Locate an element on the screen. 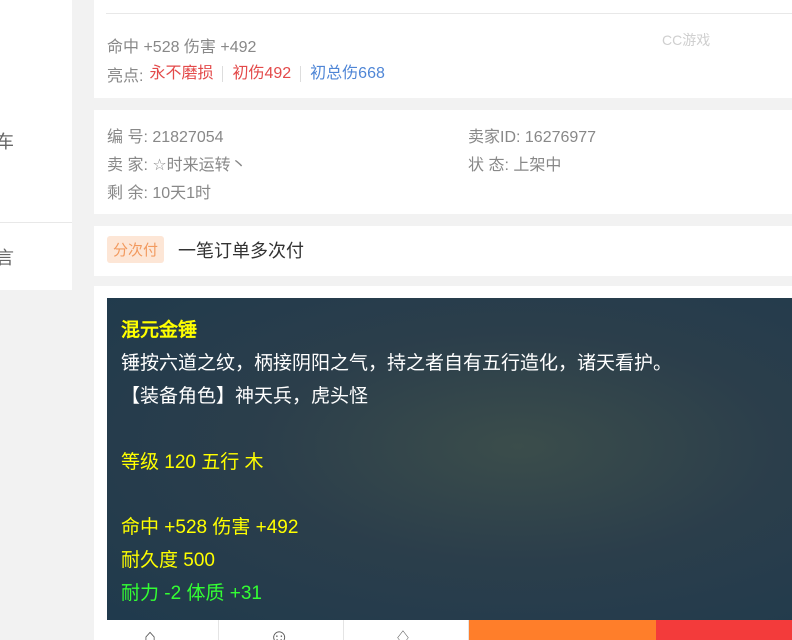 This screenshot has width=792, height=640. favorite-button: ♢ is located at coordinates (406, 630).